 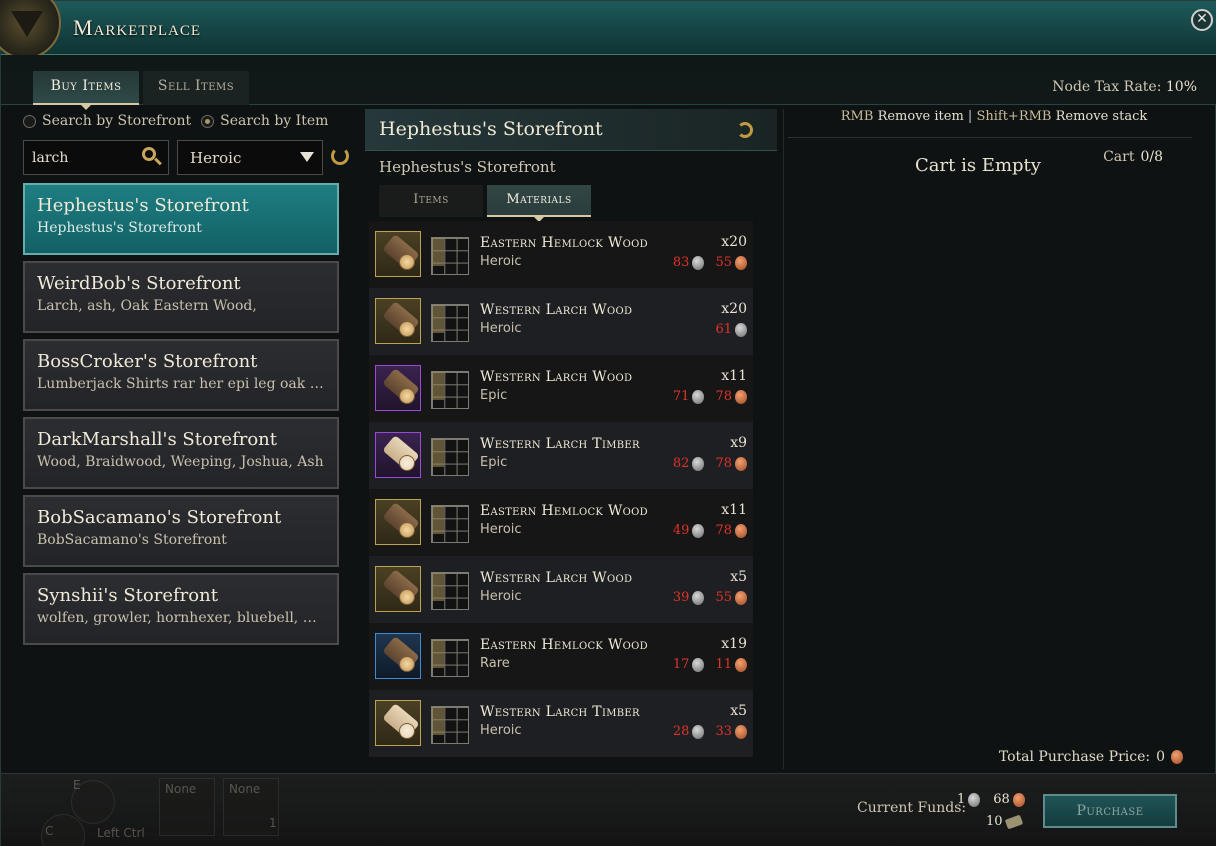 What do you see at coordinates (1001, 799) in the screenshot?
I see `funds-silver: 68` at bounding box center [1001, 799].